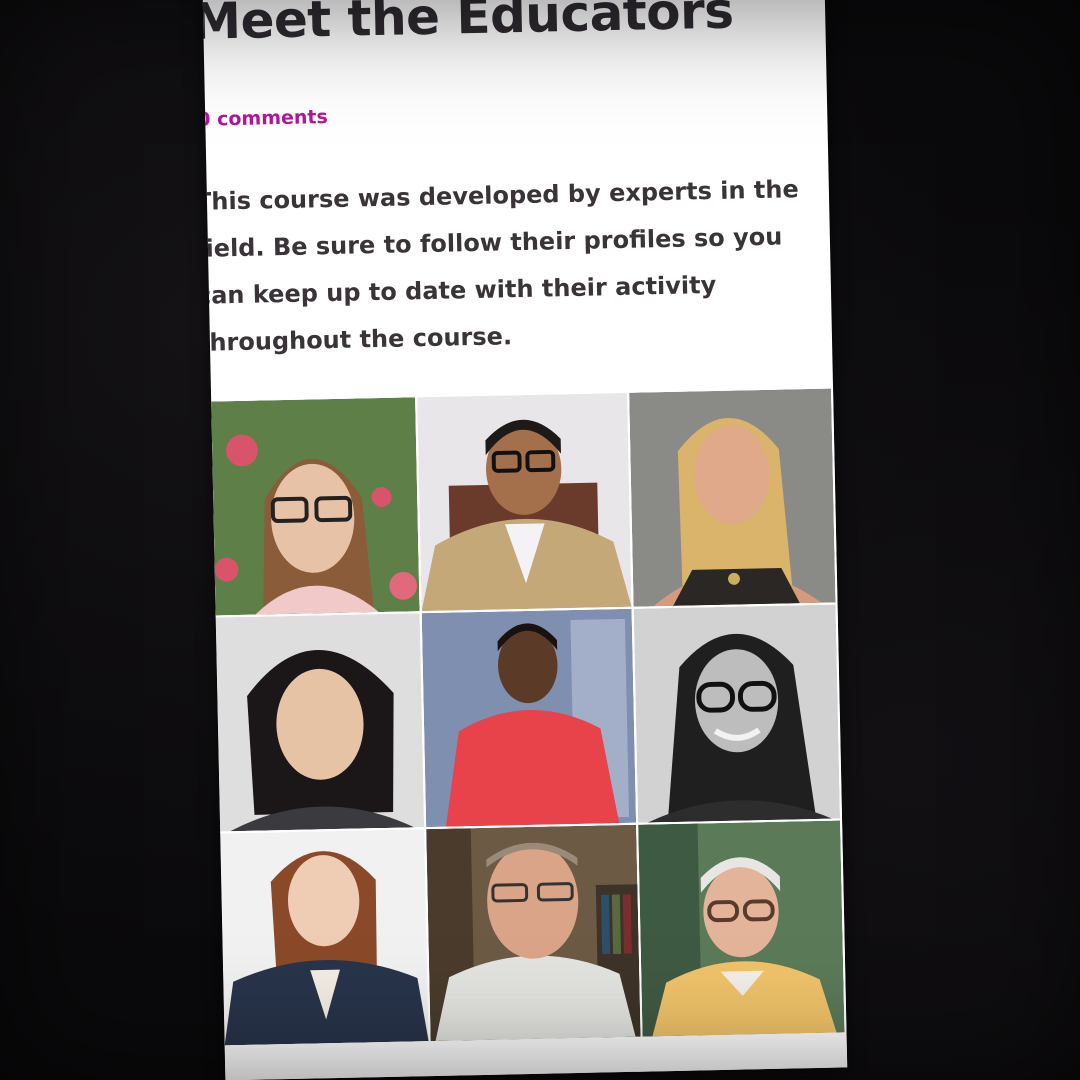  What do you see at coordinates (468, 25) in the screenshot?
I see `page-title: Meet the Educators` at bounding box center [468, 25].